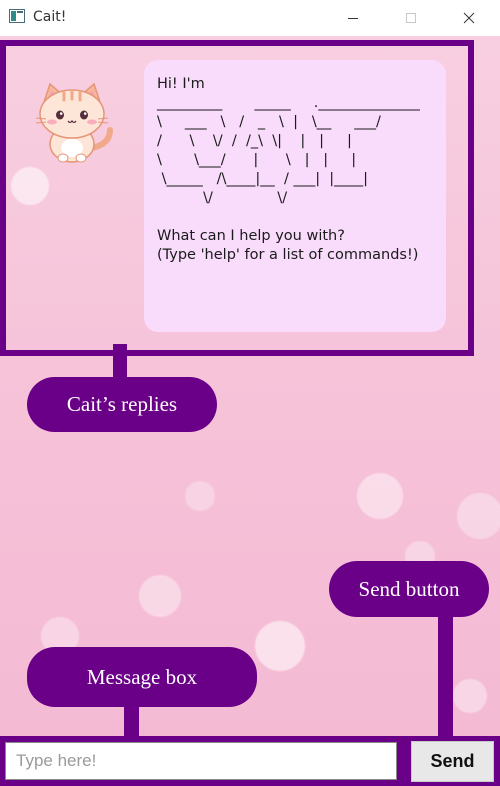 This screenshot has height=786, width=500. What do you see at coordinates (50, 17) in the screenshot?
I see `window-title: Cait!` at bounding box center [50, 17].